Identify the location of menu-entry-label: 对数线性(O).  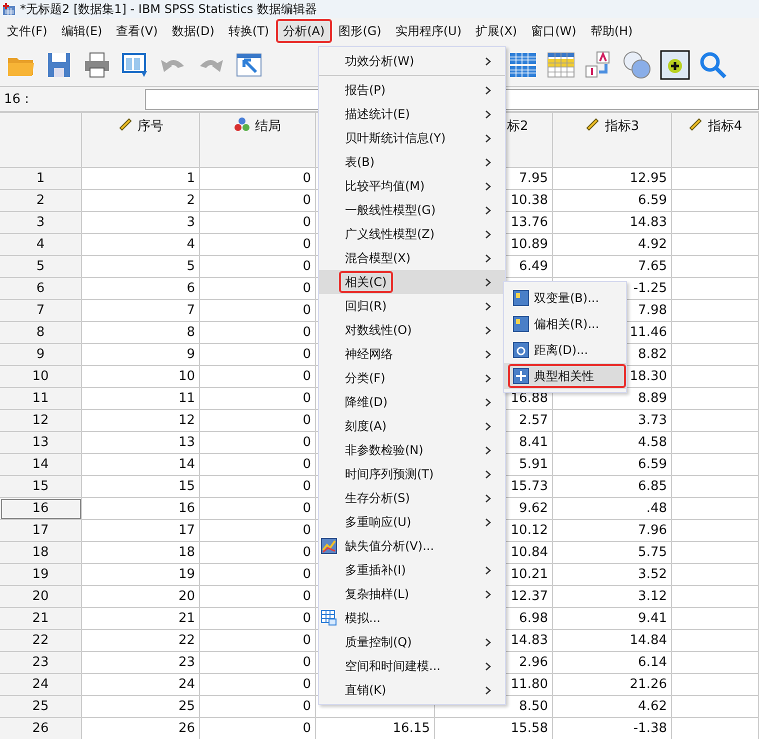
(378, 330).